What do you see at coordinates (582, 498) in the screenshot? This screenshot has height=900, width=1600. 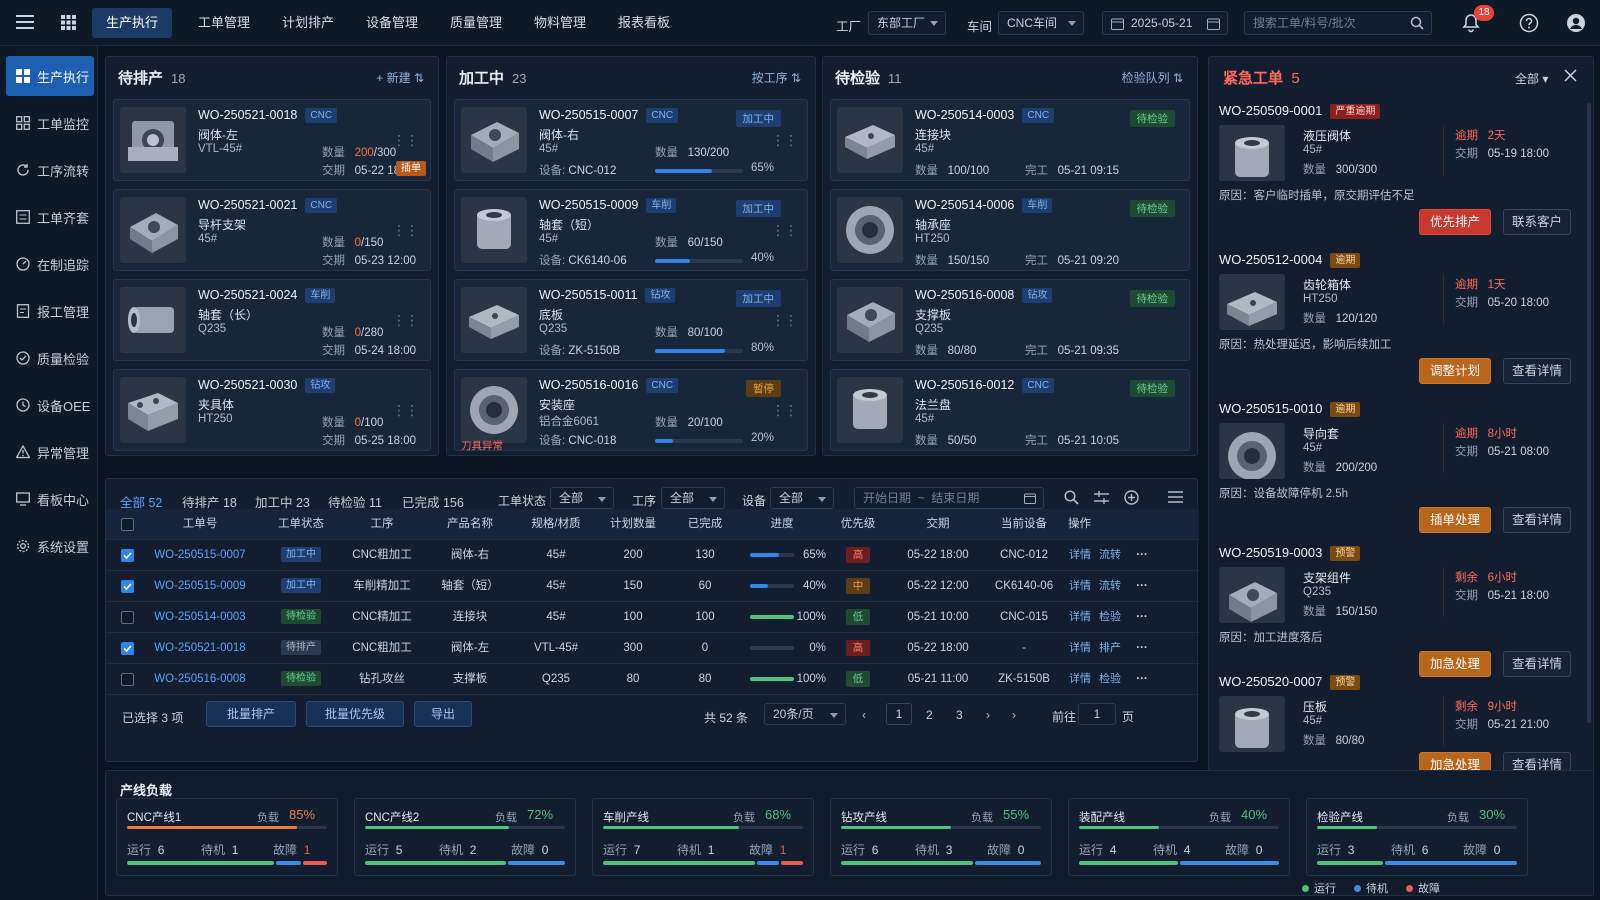 I see `status-filter-select: 全部` at bounding box center [582, 498].